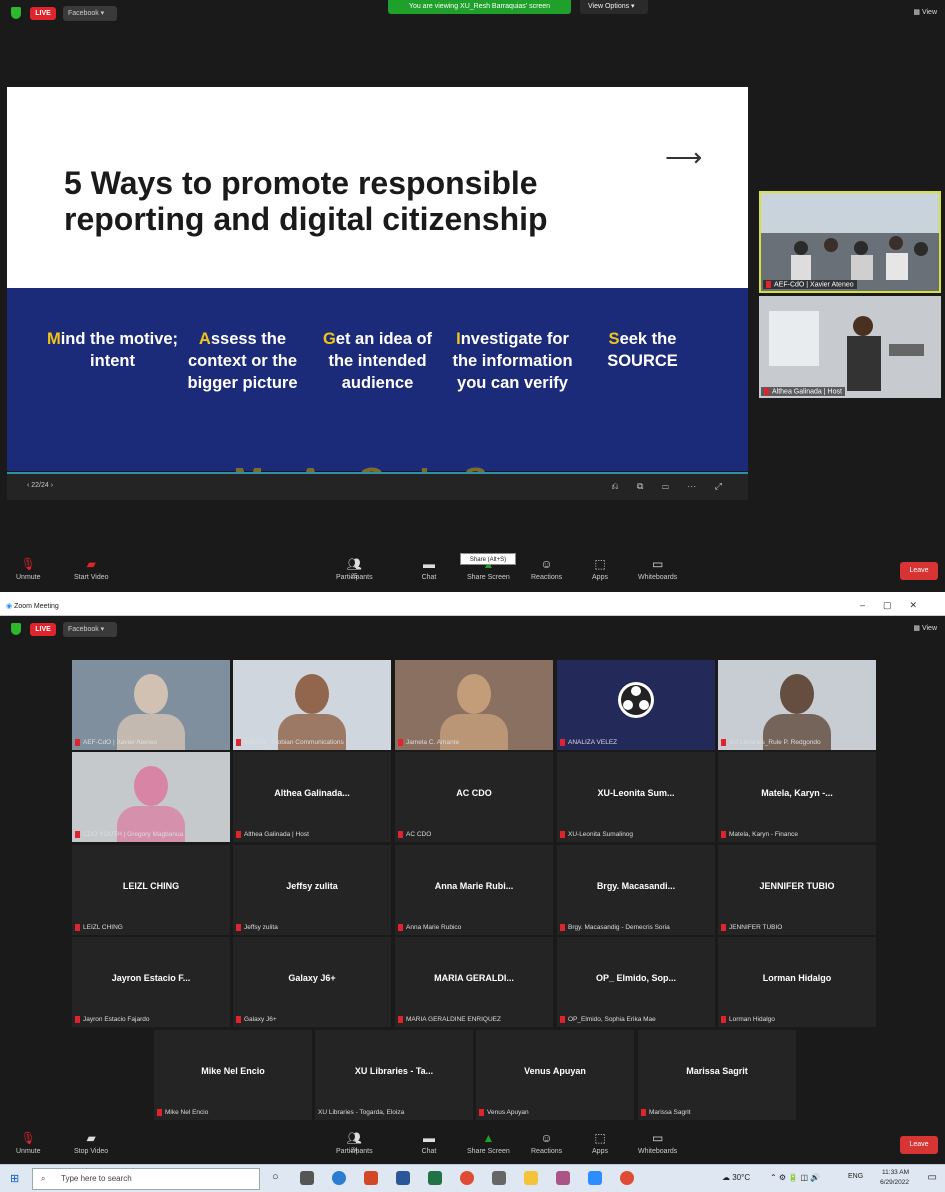 This screenshot has height=1192, width=945. Describe the element at coordinates (204, 339) in the screenshot. I see `point-initial: A` at that location.